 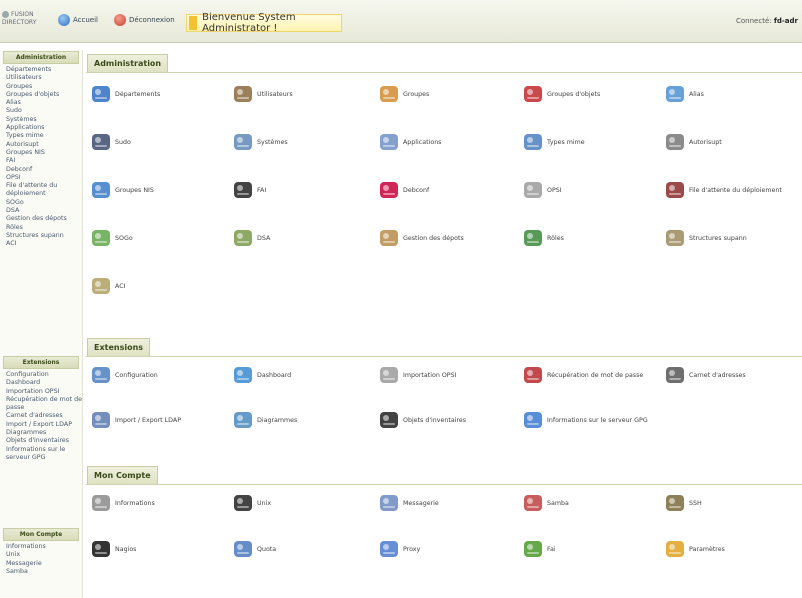 I want to click on sidebar-item-configuration: Configuration, so click(x=44, y=375).